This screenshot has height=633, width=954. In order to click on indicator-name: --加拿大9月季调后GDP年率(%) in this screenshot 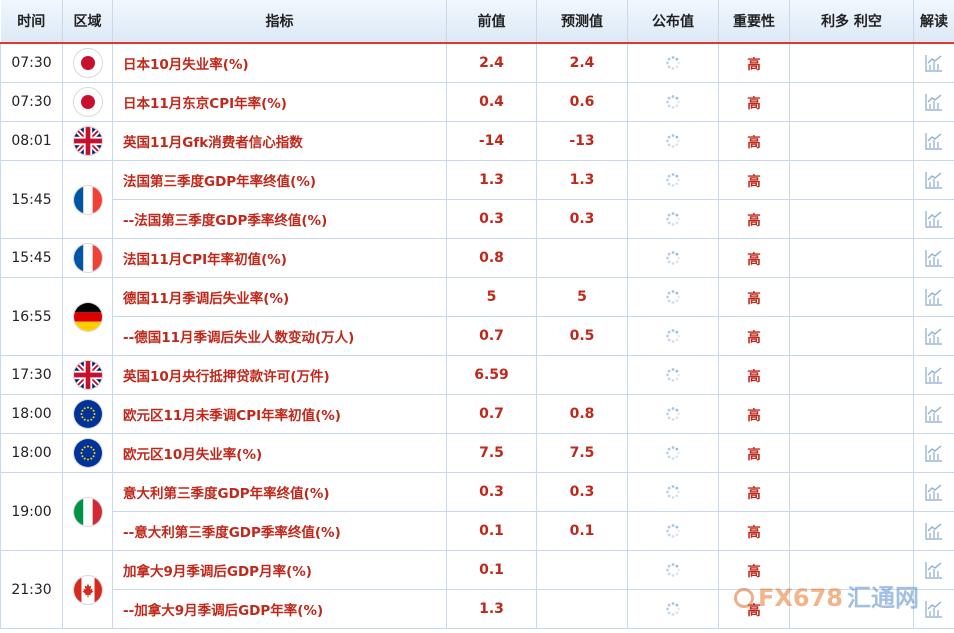, I will do `click(279, 609)`.